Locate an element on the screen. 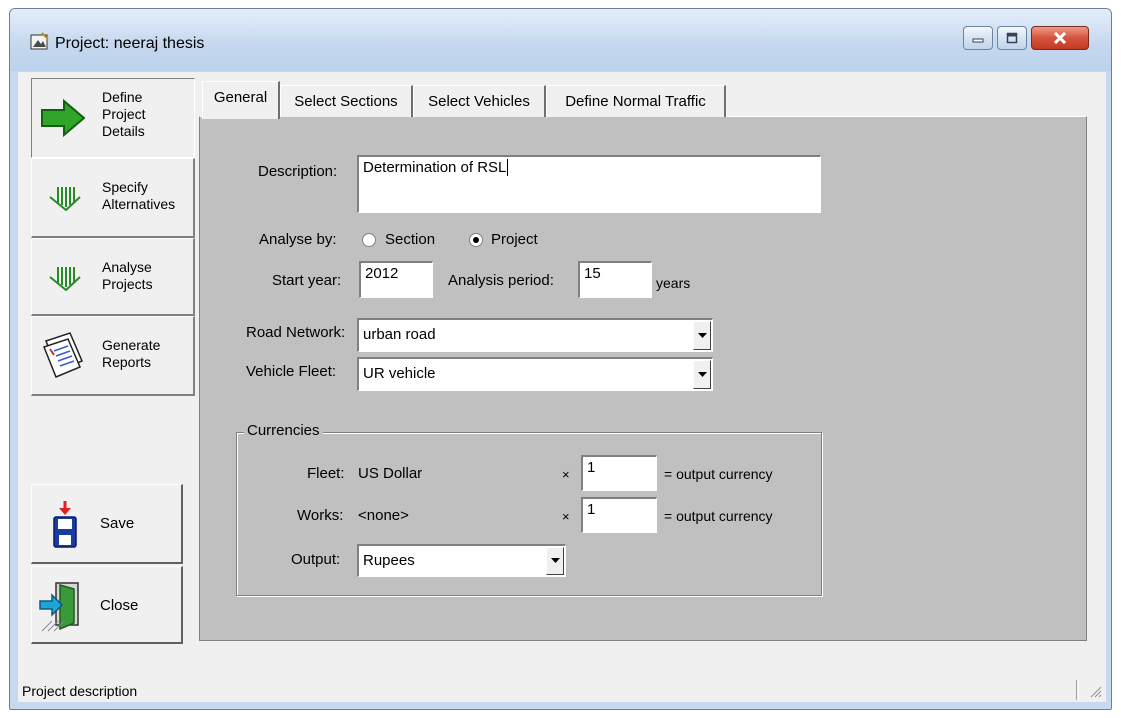  vehicle-fleet-dropdown-button is located at coordinates (702, 374).